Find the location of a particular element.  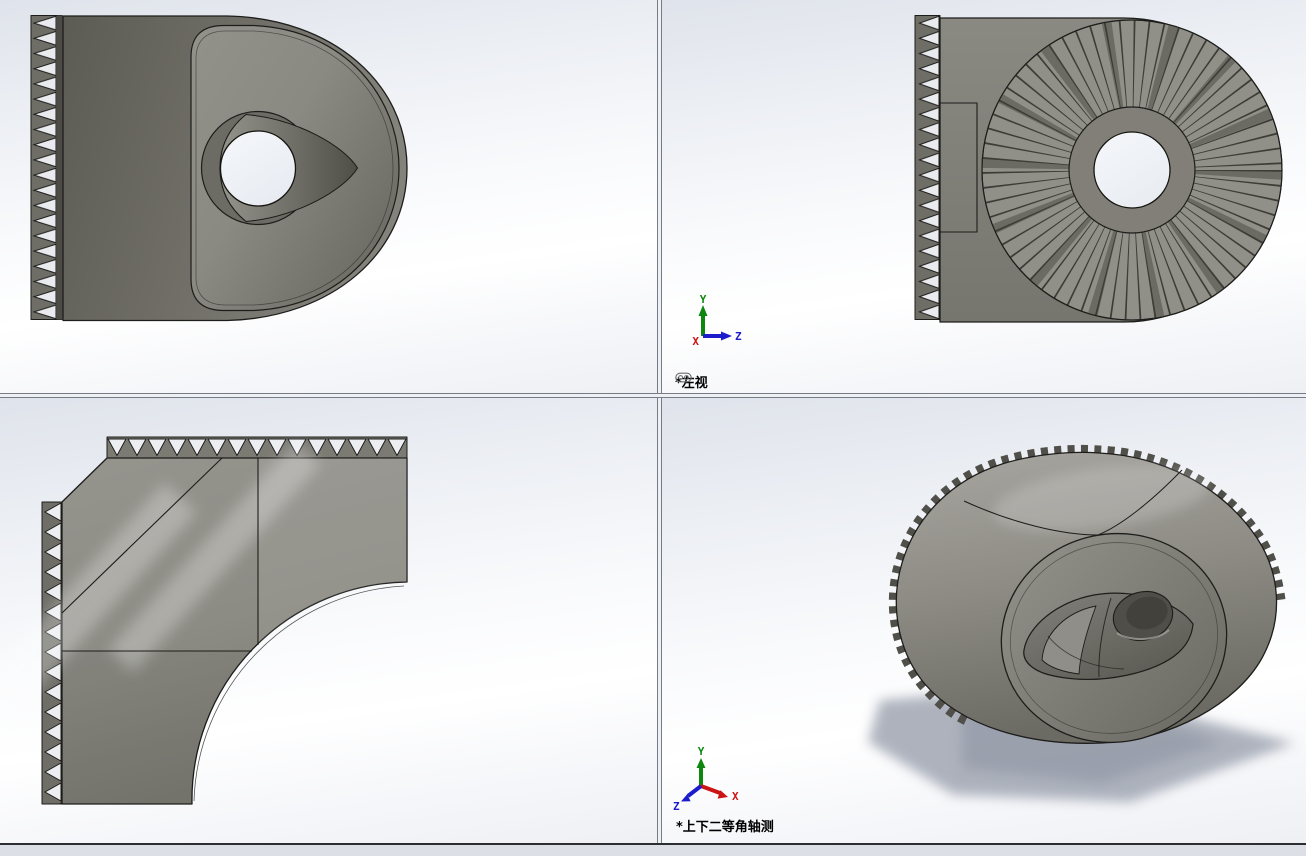

view-label-row: *左视 is located at coordinates (691, 381).